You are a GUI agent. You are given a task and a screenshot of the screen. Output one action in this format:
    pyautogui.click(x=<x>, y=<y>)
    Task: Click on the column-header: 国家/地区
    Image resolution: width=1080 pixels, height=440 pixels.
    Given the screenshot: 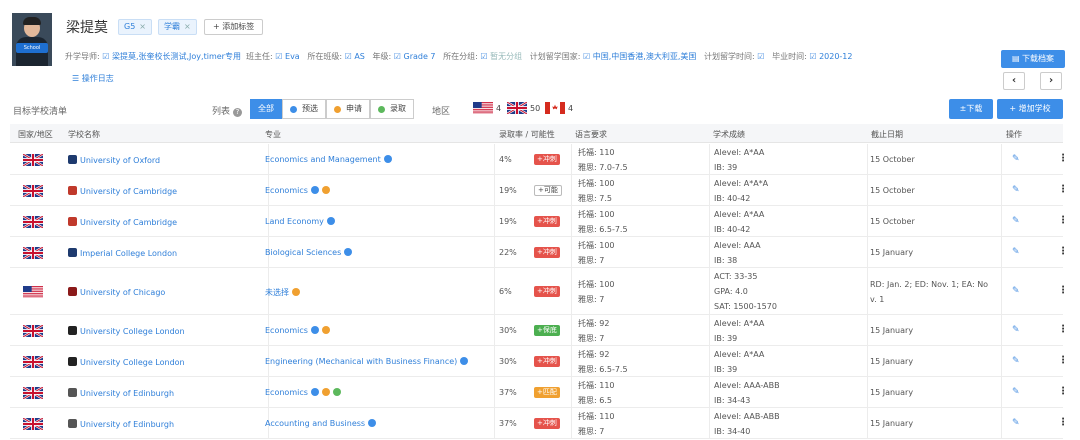 What is the action you would take?
    pyautogui.click(x=35, y=134)
    